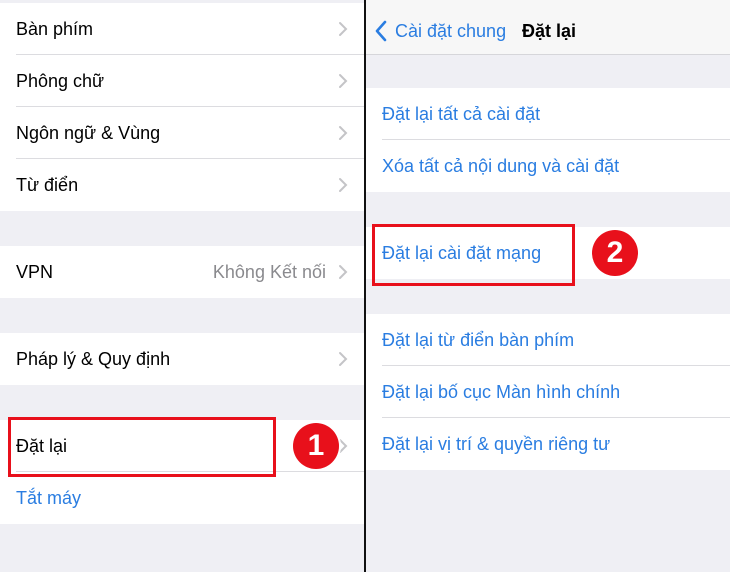 Image resolution: width=730 pixels, height=572 pixels. Describe the element at coordinates (182, 498) in the screenshot. I see `settings-row-shutdown: Tắt máy` at that location.